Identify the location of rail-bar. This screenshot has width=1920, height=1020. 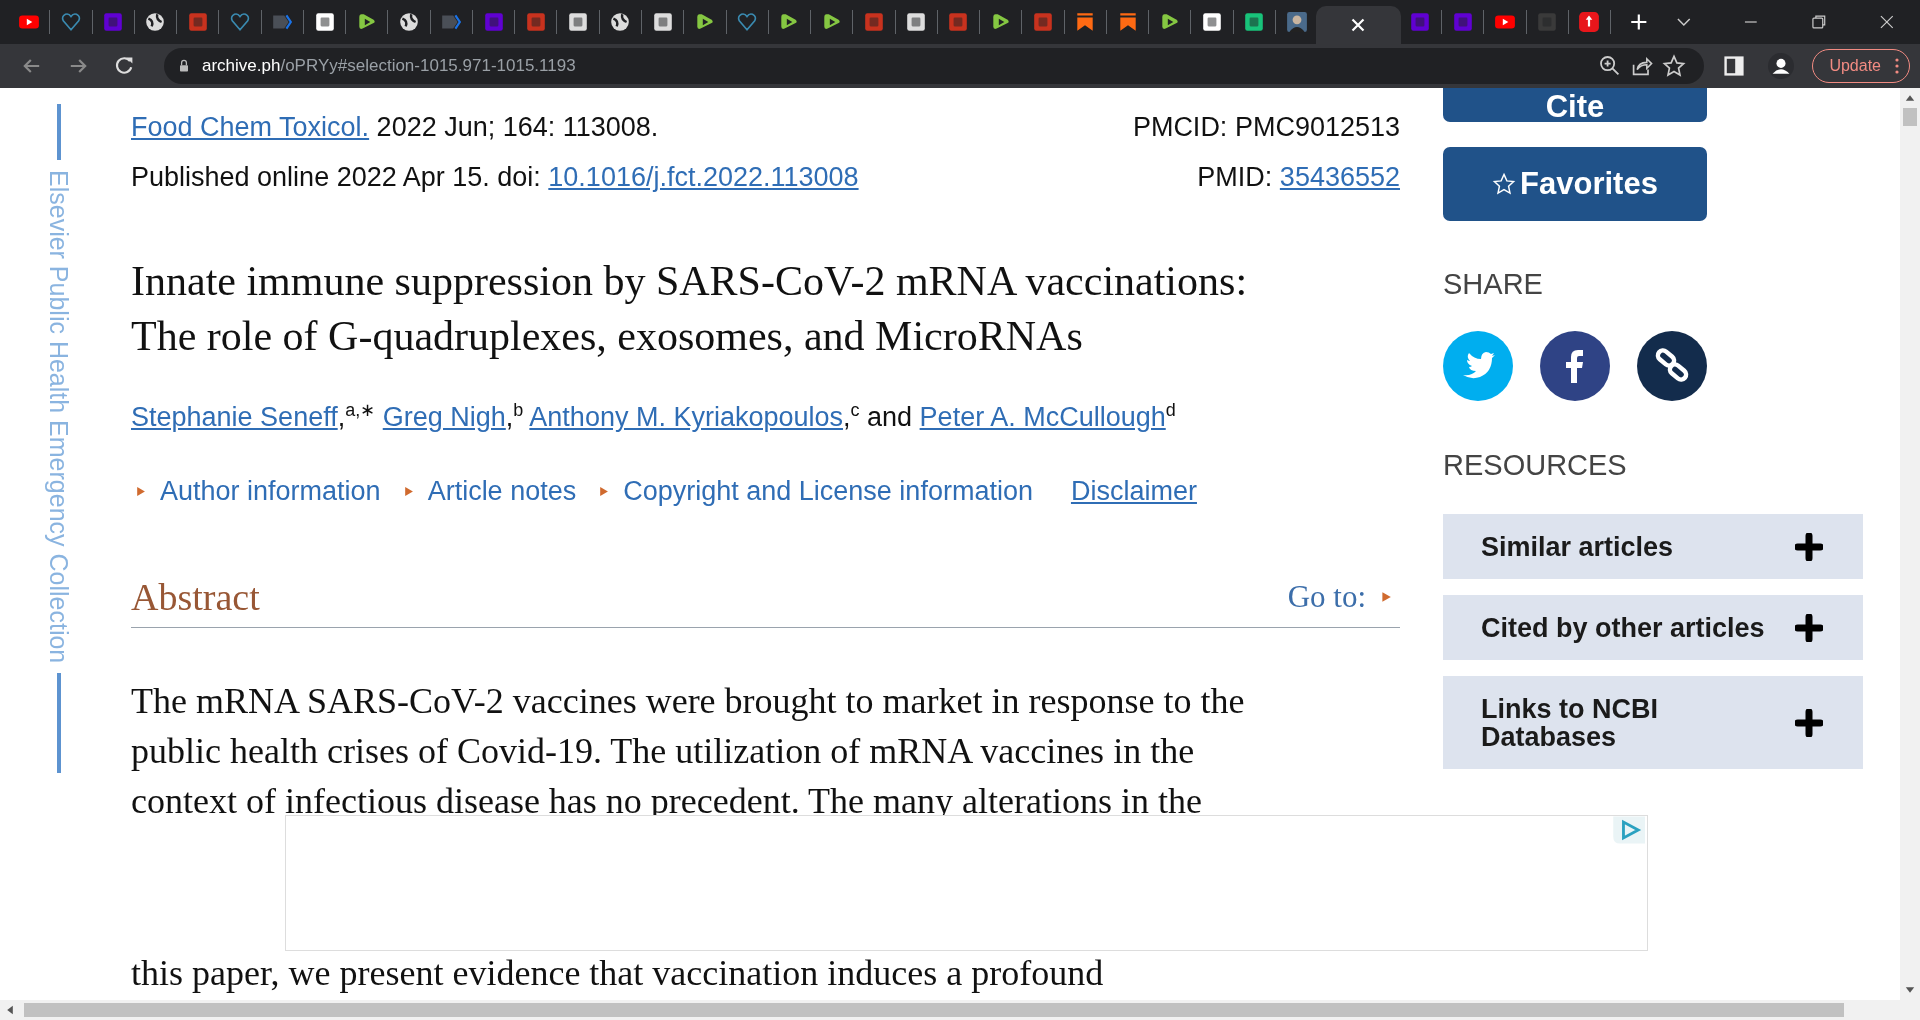
(58, 132).